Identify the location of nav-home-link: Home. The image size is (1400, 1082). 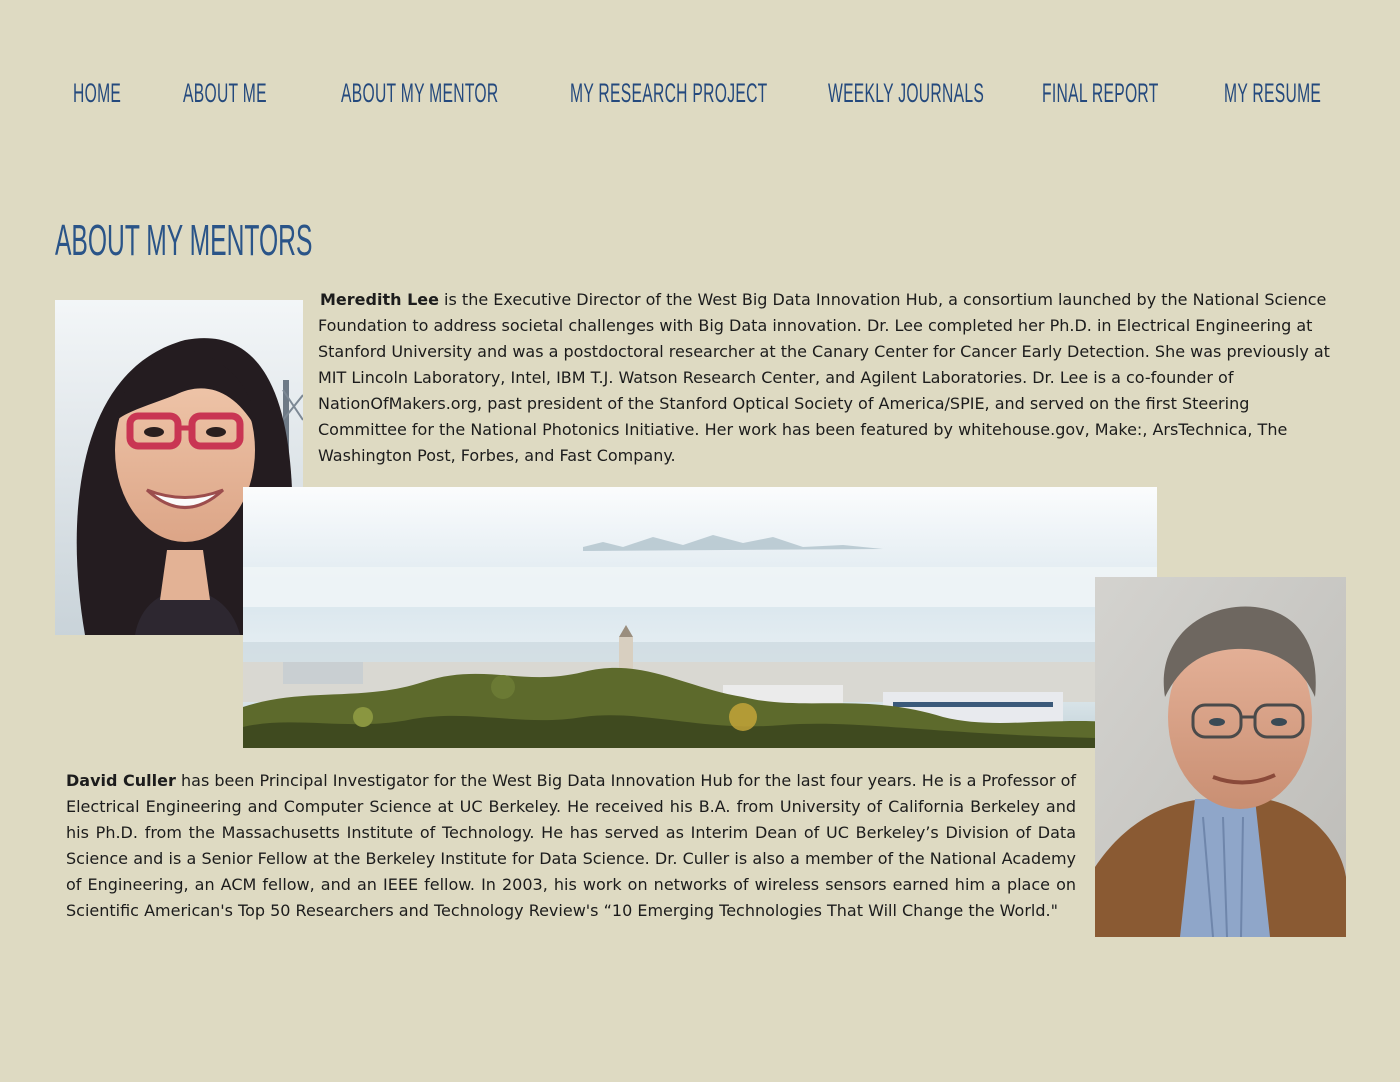
(97, 93).